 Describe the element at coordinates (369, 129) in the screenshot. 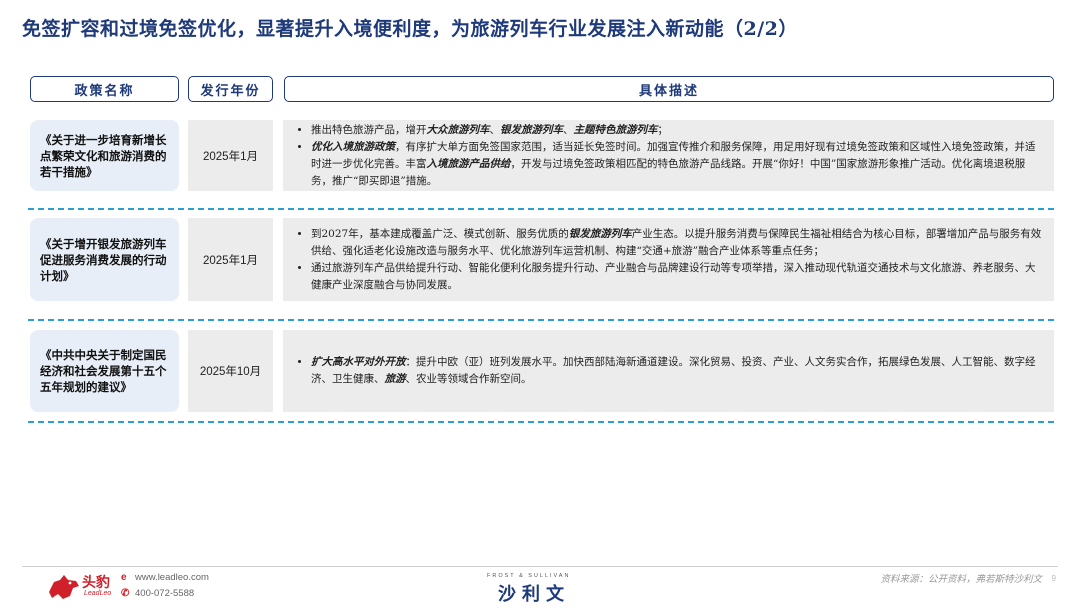

I see `description-text: 推出特色旅游产品，增开` at that location.